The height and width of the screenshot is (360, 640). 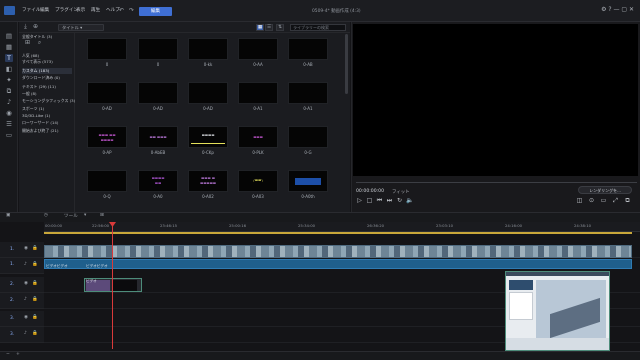 I want to click on video-clip, so click(x=338, y=251).